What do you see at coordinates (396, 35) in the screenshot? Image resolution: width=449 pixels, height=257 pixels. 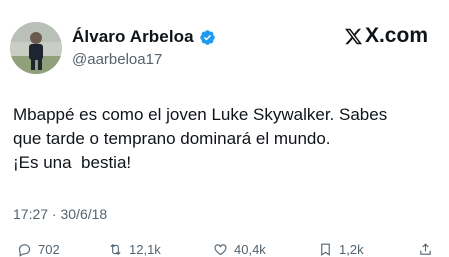 I see `brand-label: X.com` at bounding box center [396, 35].